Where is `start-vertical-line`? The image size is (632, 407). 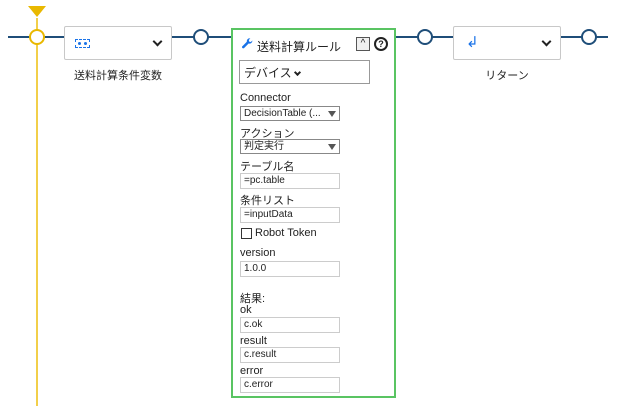
start-vertical-line is located at coordinates (37, 212).